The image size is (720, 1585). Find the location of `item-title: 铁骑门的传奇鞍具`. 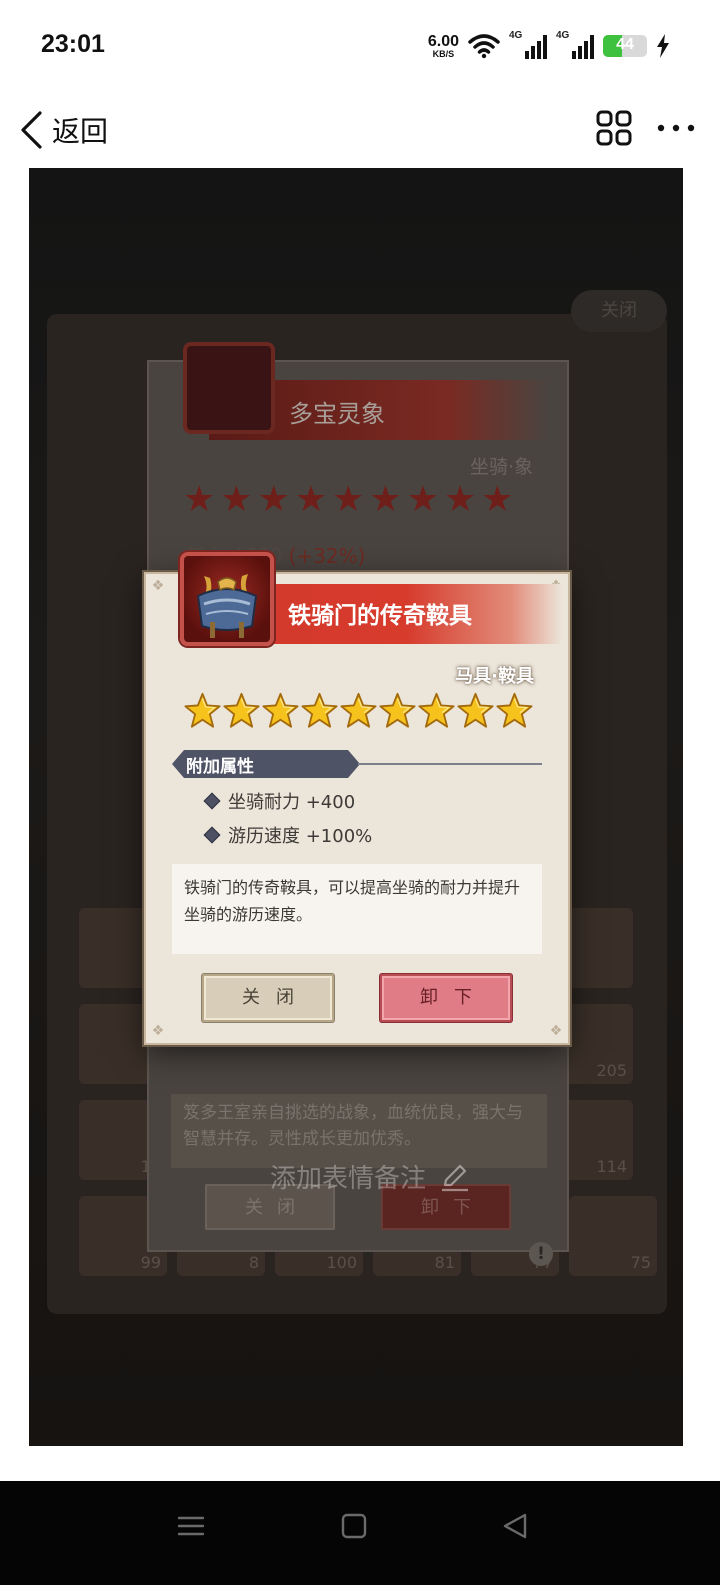

item-title: 铁骑门的传奇鞍具 is located at coordinates (380, 616).